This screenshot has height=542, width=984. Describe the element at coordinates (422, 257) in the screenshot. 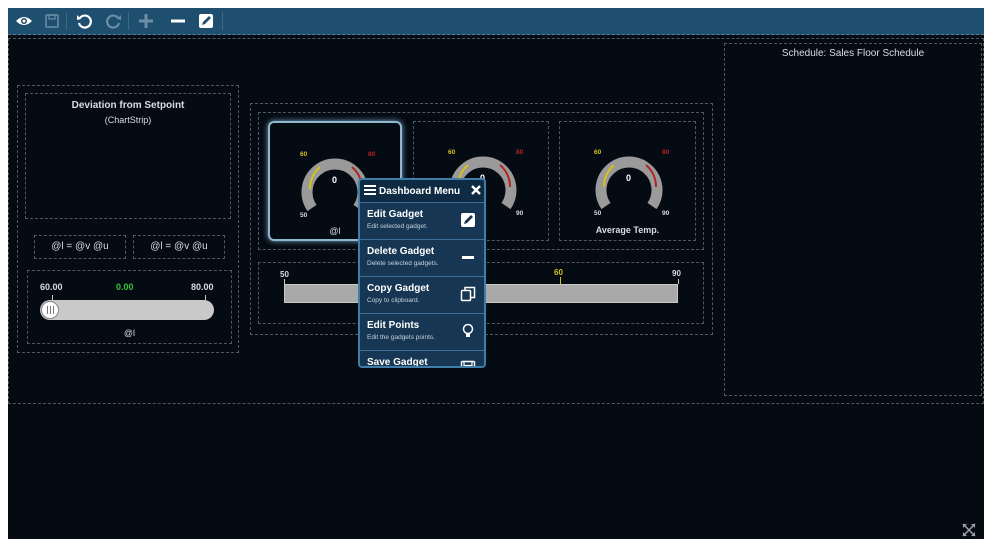

I see `menu-item-delete-gadget: Delete Gadget Delete selected gadgets.` at that location.